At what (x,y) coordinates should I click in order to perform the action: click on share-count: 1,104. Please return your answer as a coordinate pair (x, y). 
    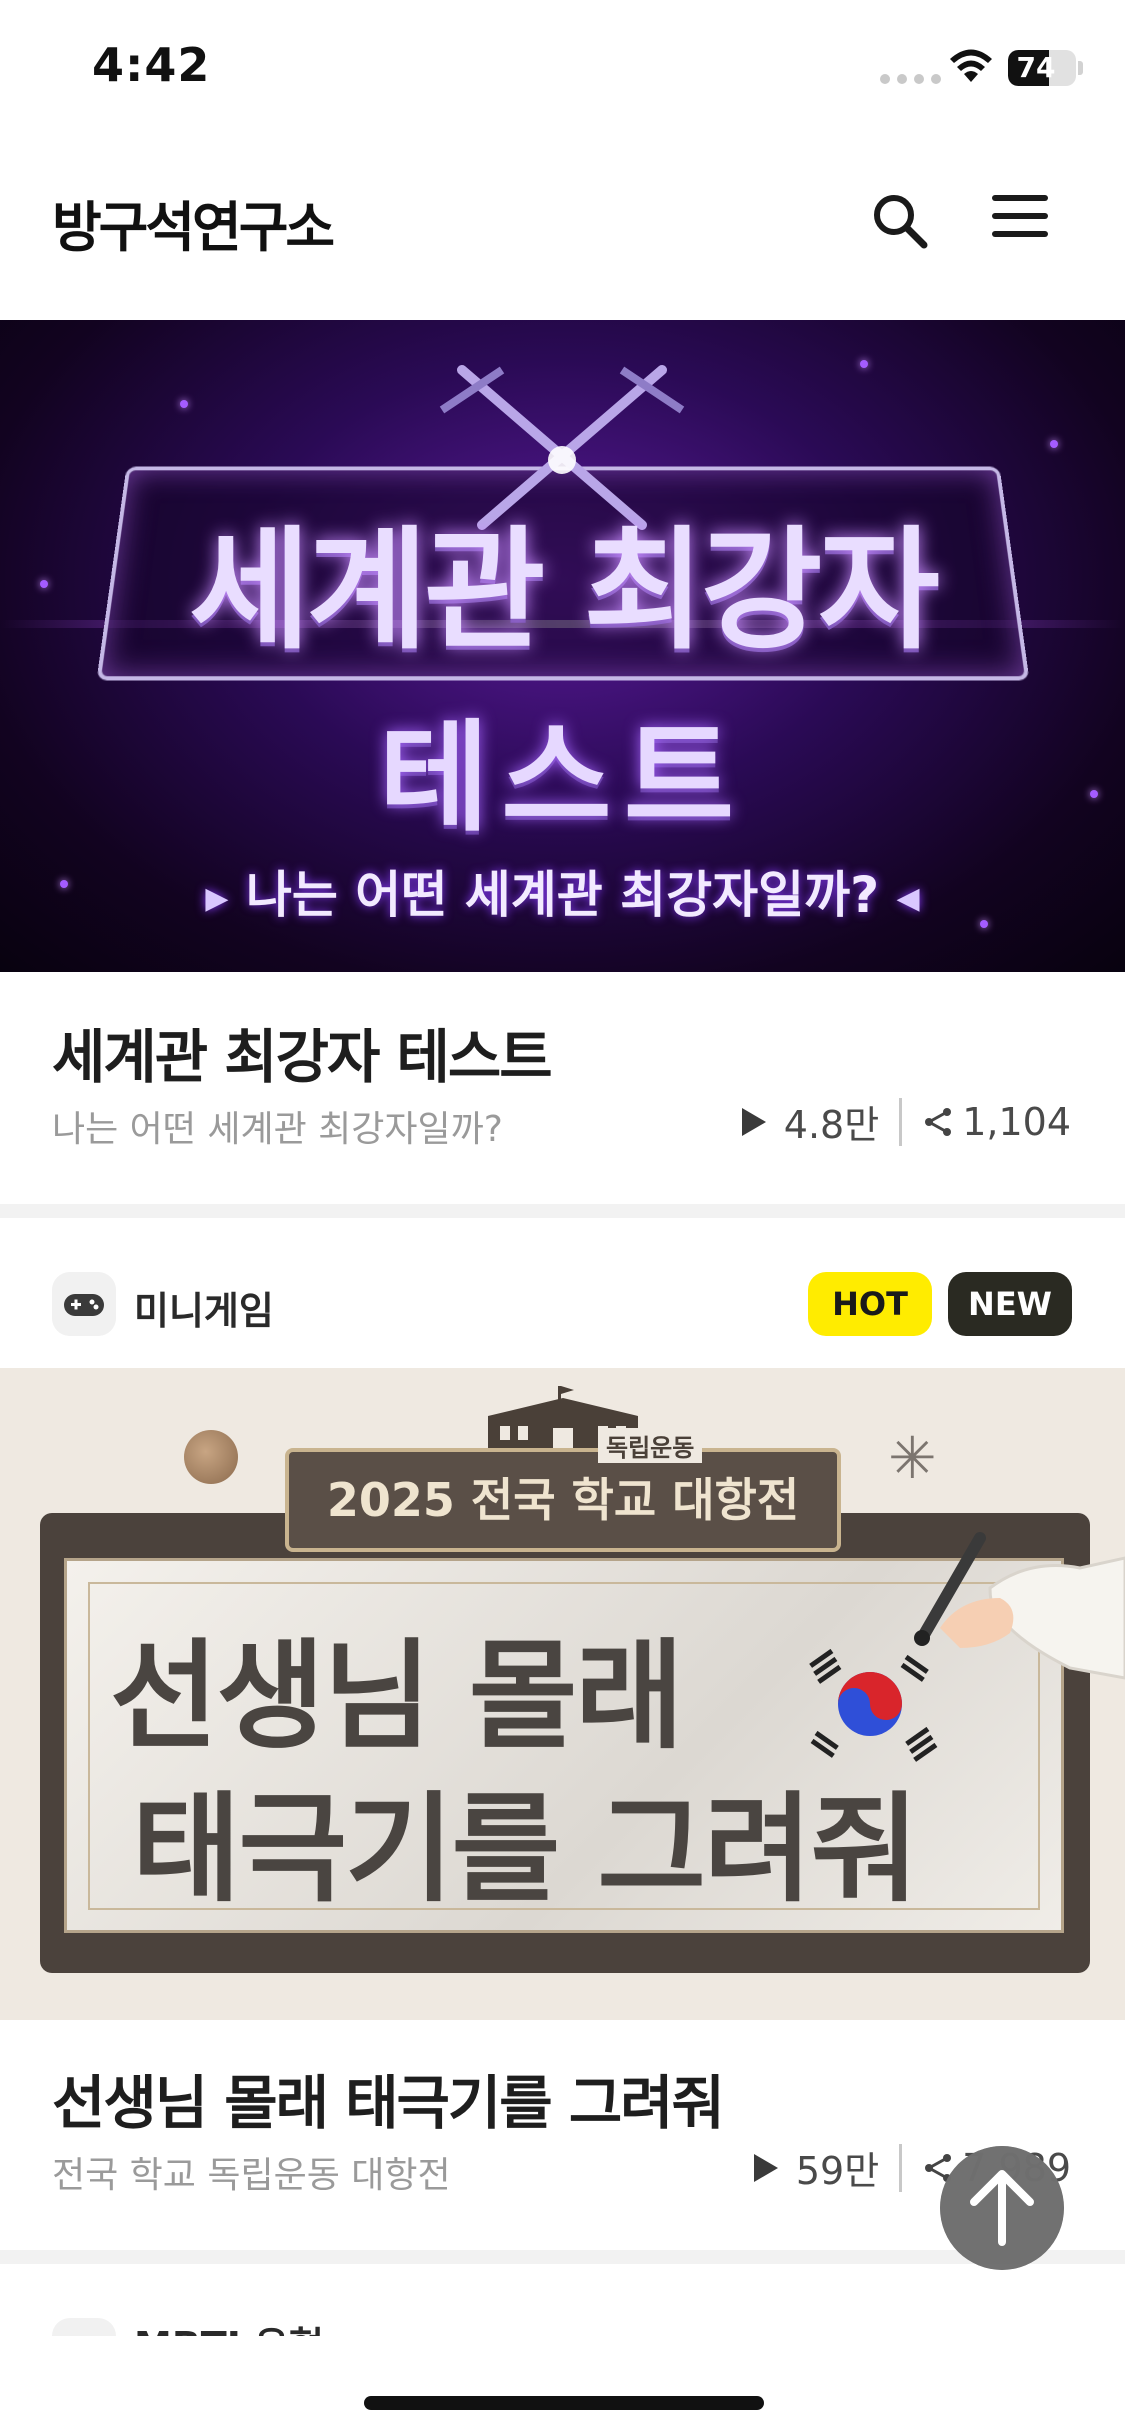
    Looking at the image, I should click on (1016, 1122).